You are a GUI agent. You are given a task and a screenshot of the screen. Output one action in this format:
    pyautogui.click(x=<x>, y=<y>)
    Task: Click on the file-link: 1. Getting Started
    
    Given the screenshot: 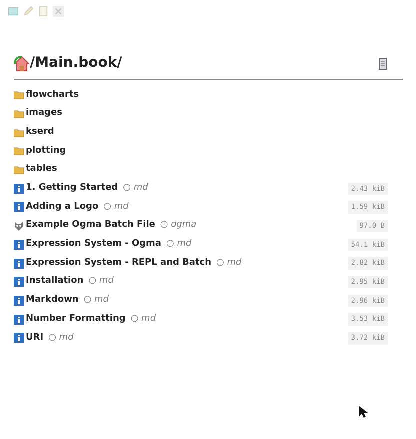 What is the action you would take?
    pyautogui.click(x=72, y=189)
    